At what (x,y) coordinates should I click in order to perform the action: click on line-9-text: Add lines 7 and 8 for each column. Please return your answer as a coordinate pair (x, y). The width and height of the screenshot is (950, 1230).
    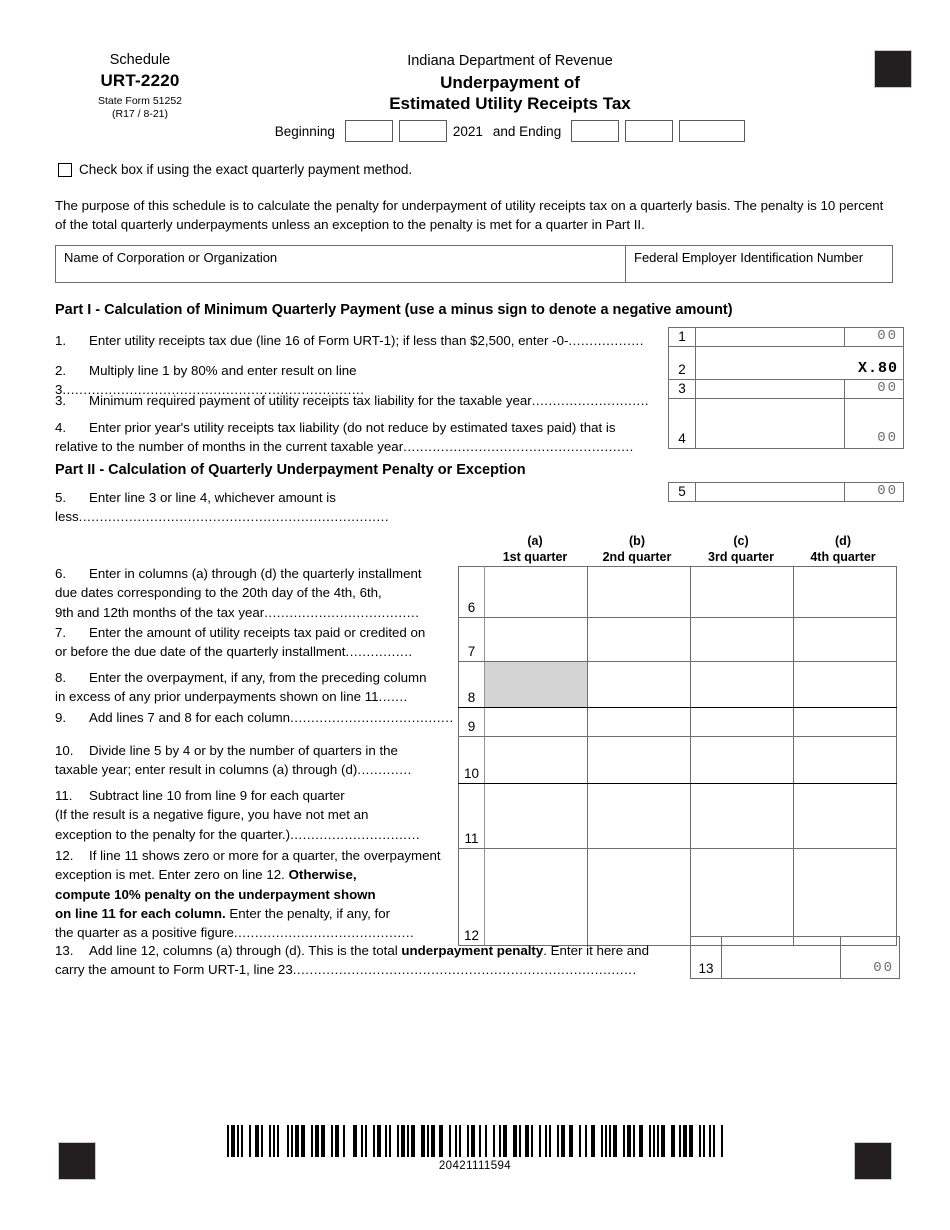
    Looking at the image, I should click on (190, 717).